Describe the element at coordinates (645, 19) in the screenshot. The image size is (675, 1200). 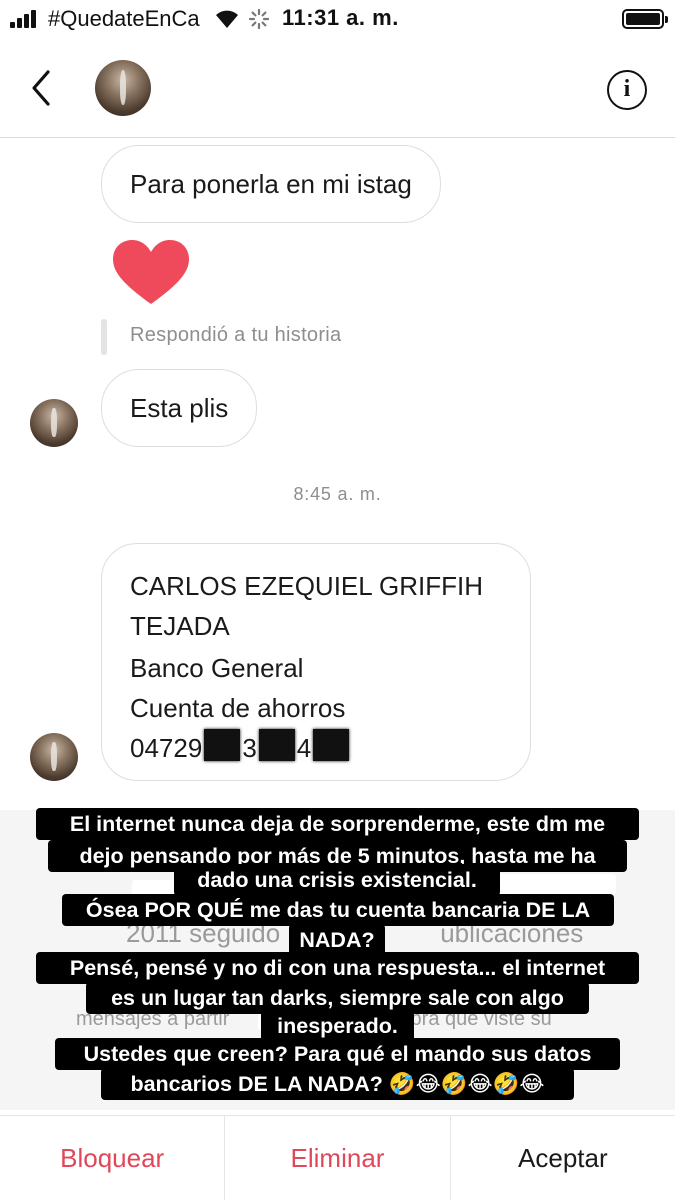
I see `battery-icon` at that location.